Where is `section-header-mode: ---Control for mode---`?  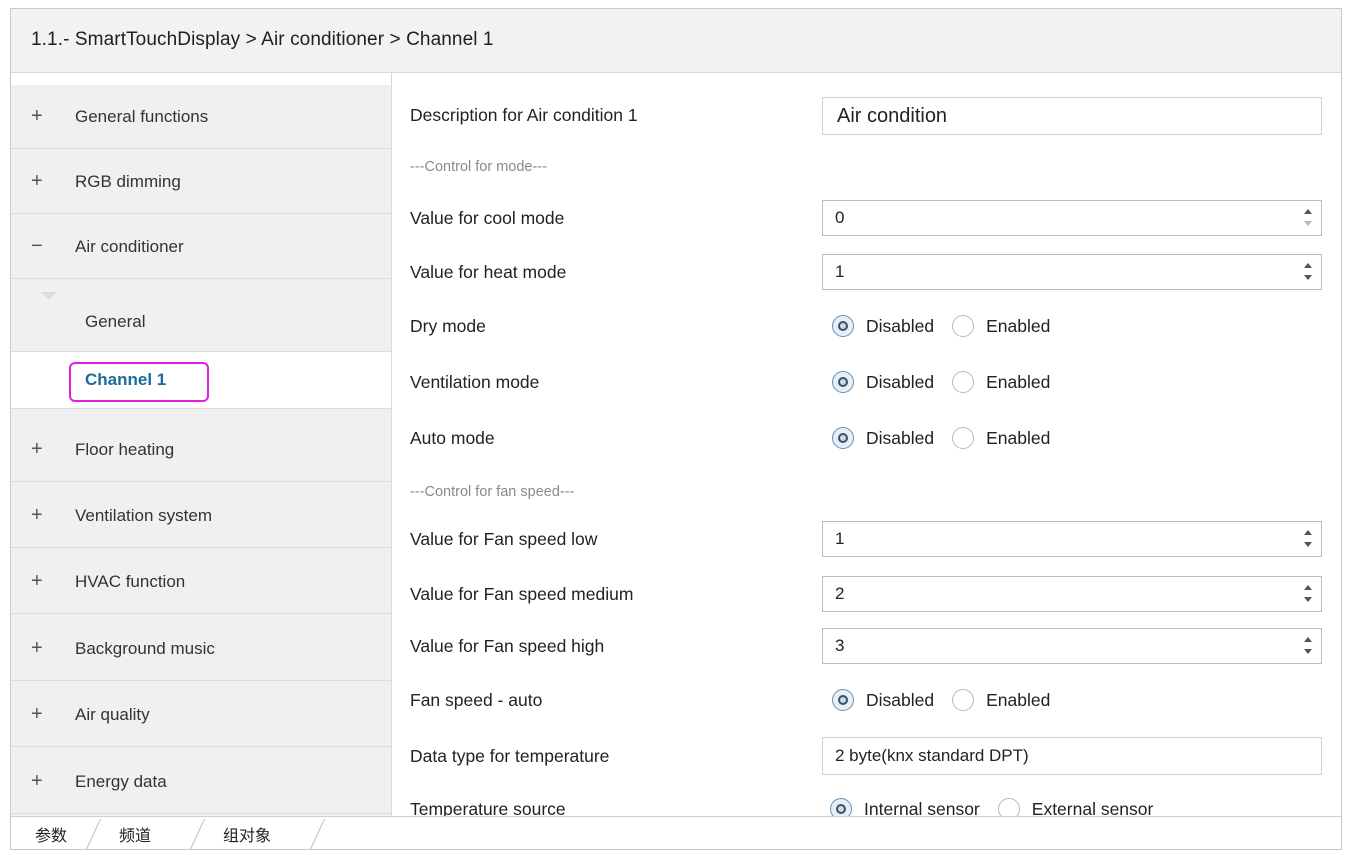
section-header-mode: ---Control for mode--- is located at coordinates (478, 167).